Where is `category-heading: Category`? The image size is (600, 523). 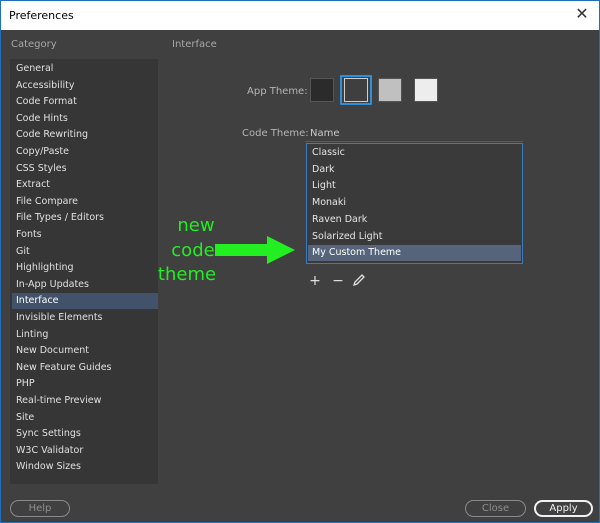 category-heading: Category is located at coordinates (34, 44).